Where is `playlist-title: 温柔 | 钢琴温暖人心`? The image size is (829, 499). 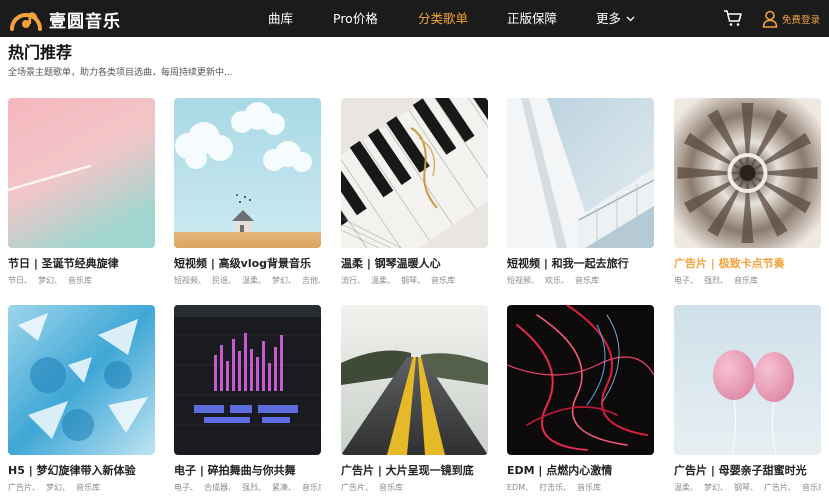
playlist-title: 温柔 | 钢琴温暖人心 is located at coordinates (414, 264).